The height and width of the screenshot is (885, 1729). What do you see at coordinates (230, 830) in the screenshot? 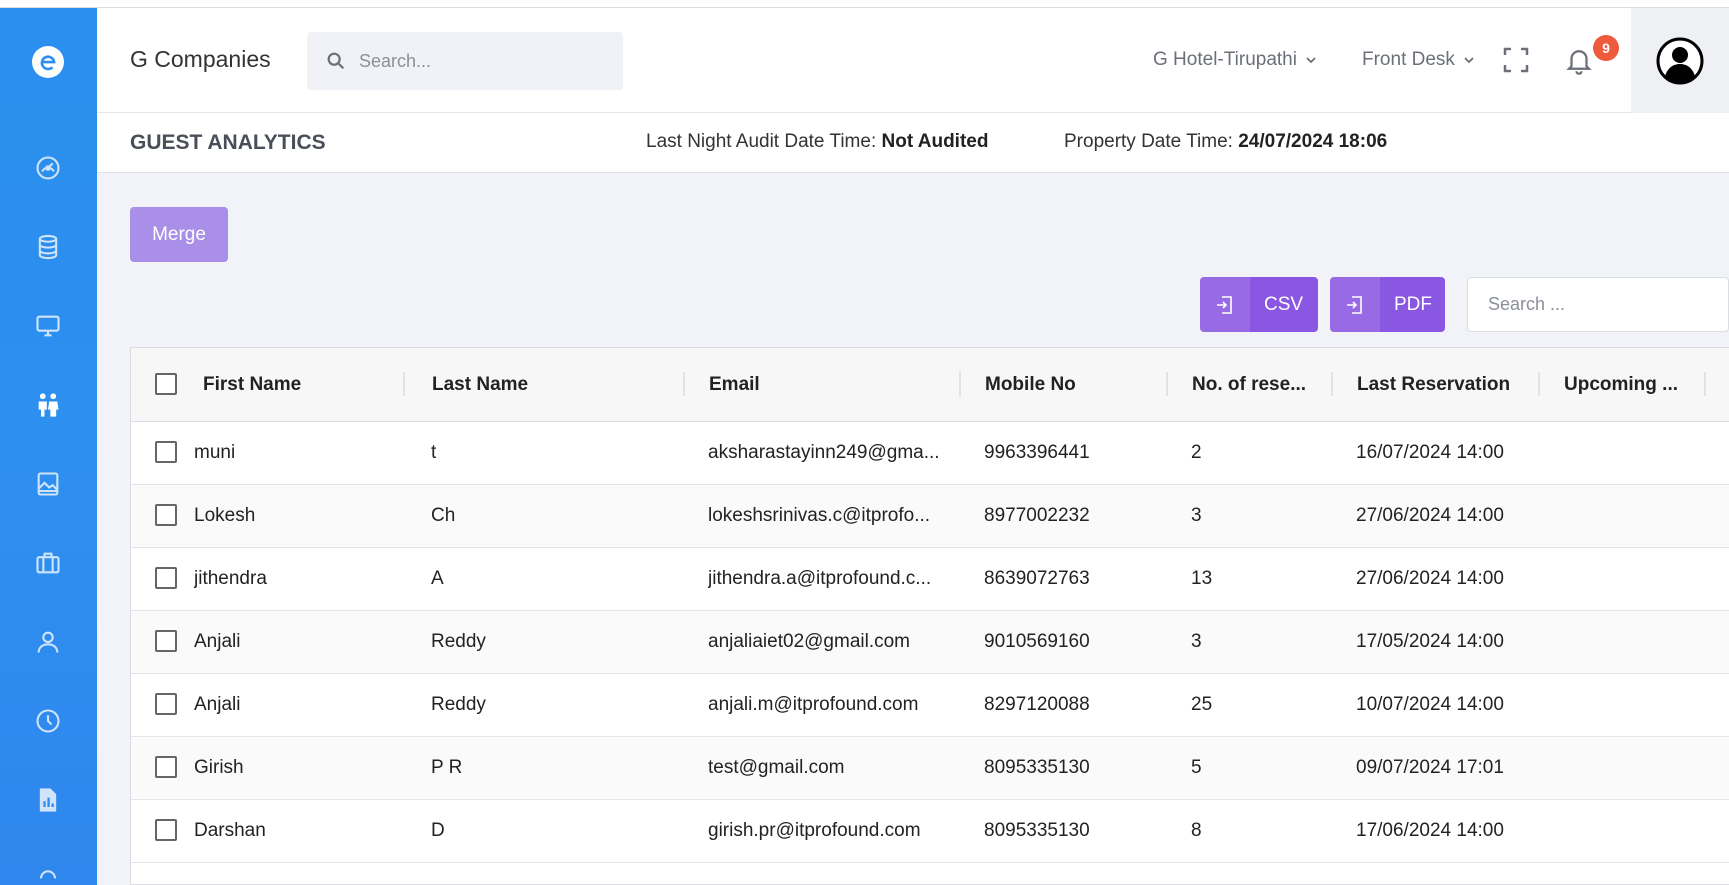
I see `cell-first-name: Darshan` at bounding box center [230, 830].